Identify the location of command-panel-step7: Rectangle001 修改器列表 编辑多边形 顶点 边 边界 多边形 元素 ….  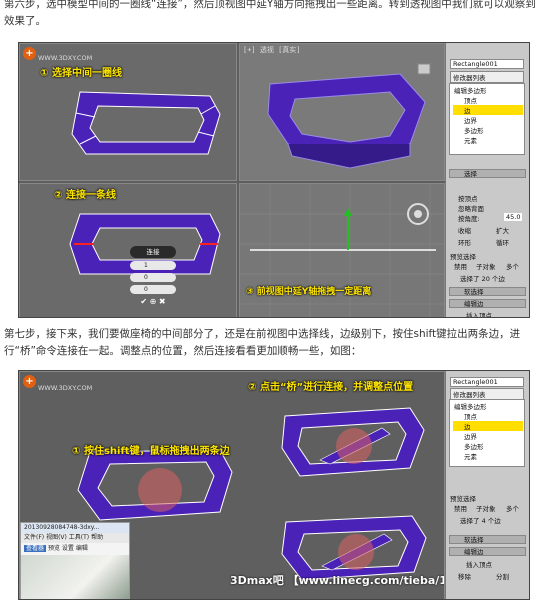
(487, 485).